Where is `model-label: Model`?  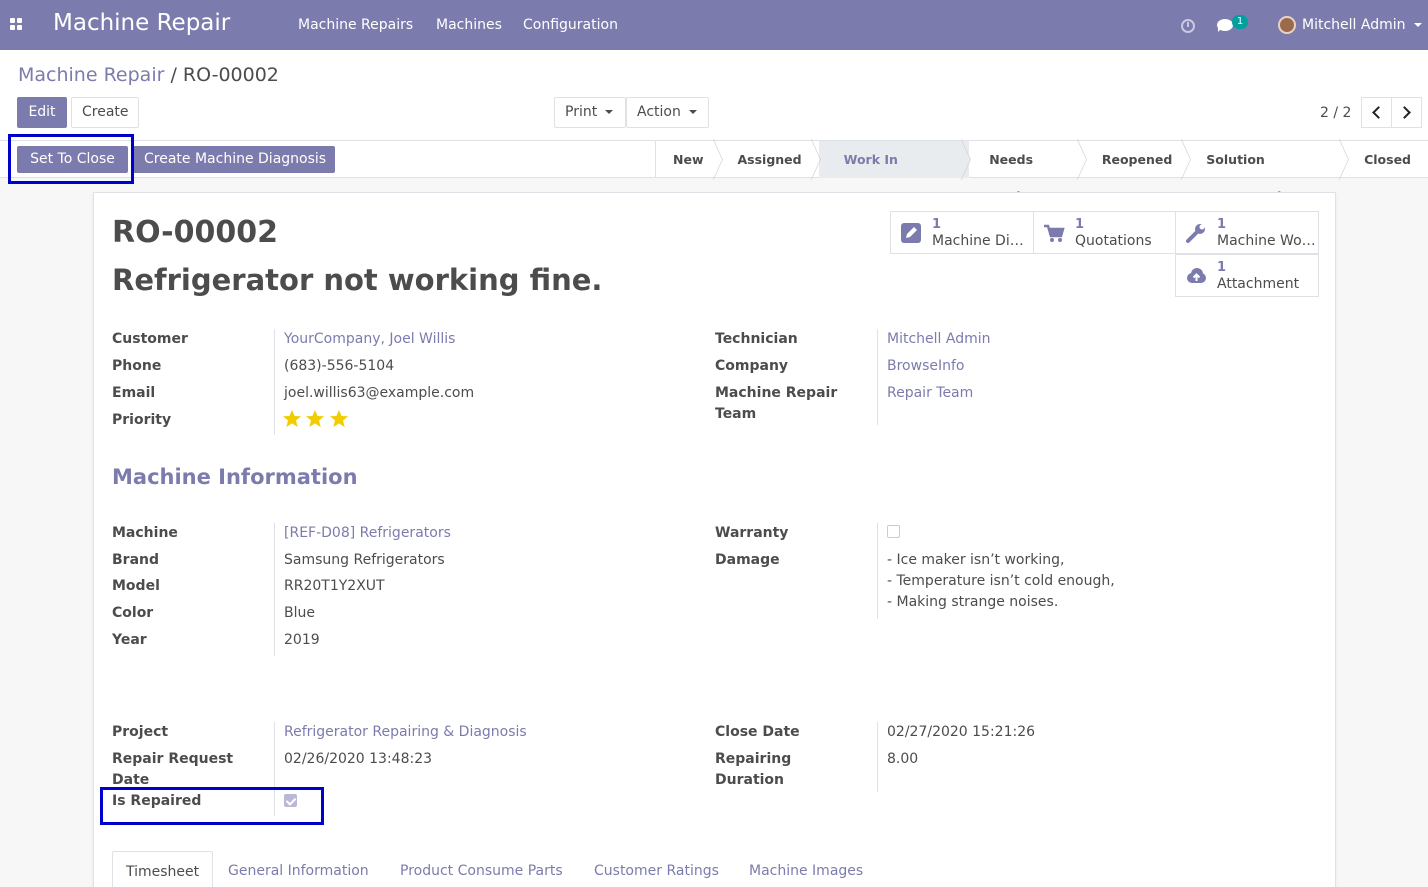 model-label: Model is located at coordinates (136, 586).